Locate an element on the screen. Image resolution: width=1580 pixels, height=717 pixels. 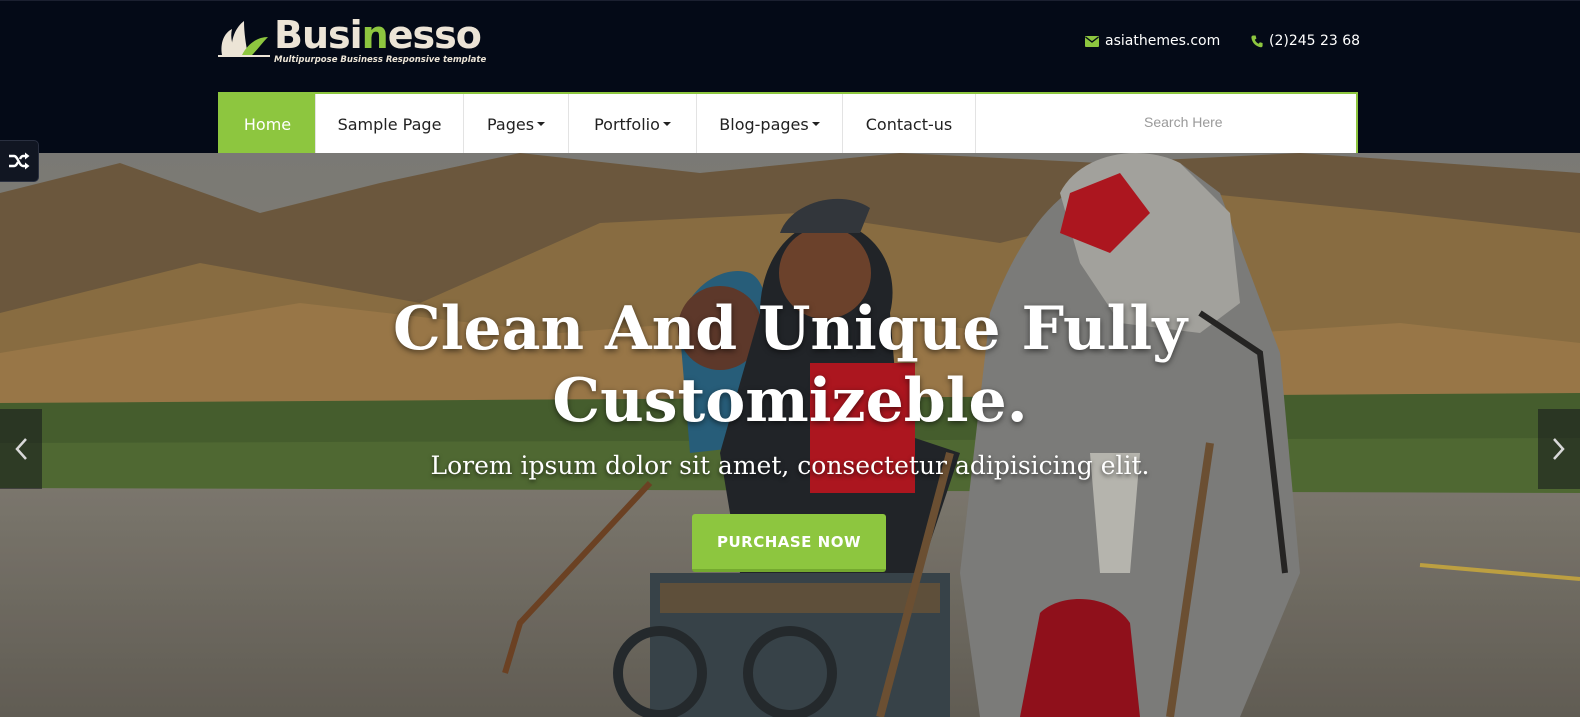
chevron-right-icon is located at coordinates (1559, 449).